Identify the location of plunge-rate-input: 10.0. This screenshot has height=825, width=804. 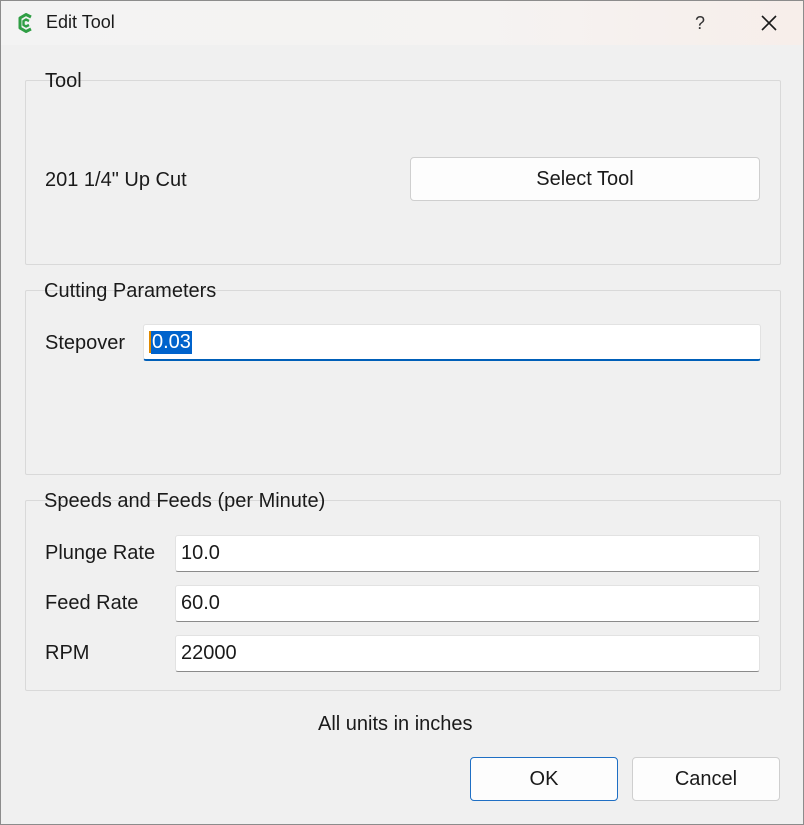
(467, 553).